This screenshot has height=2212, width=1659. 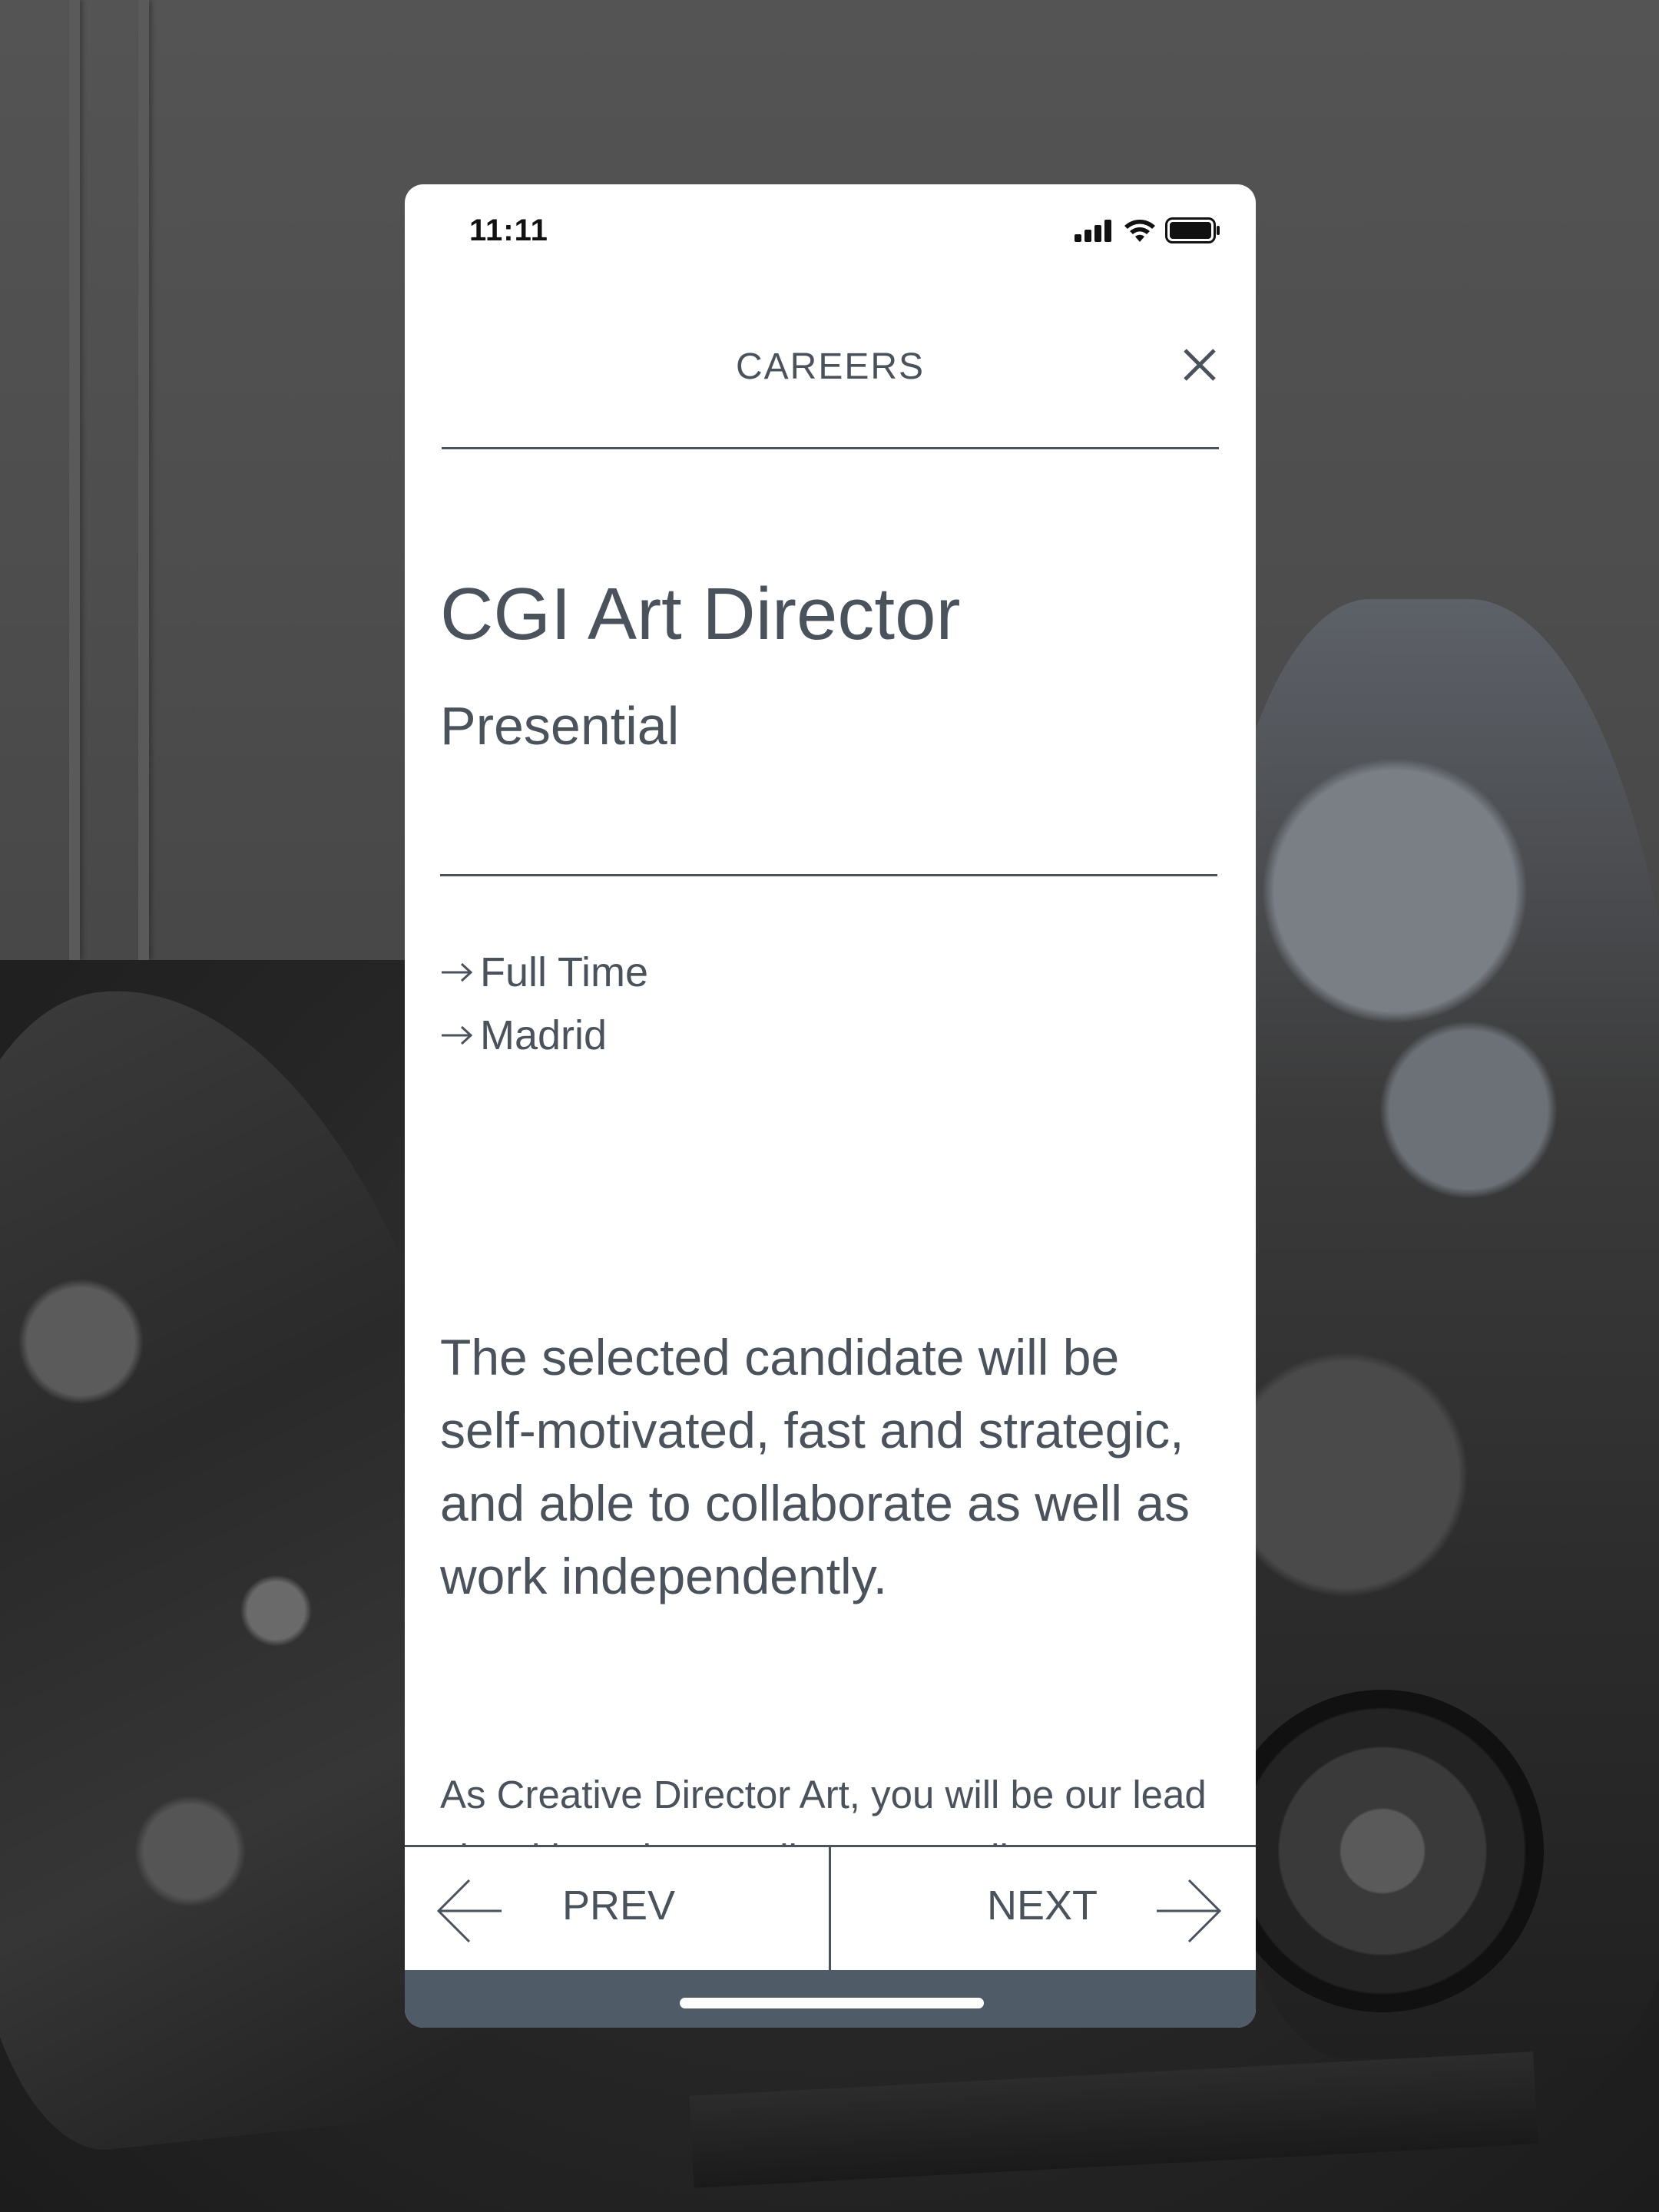 I want to click on wifi-icon, so click(x=1139, y=232).